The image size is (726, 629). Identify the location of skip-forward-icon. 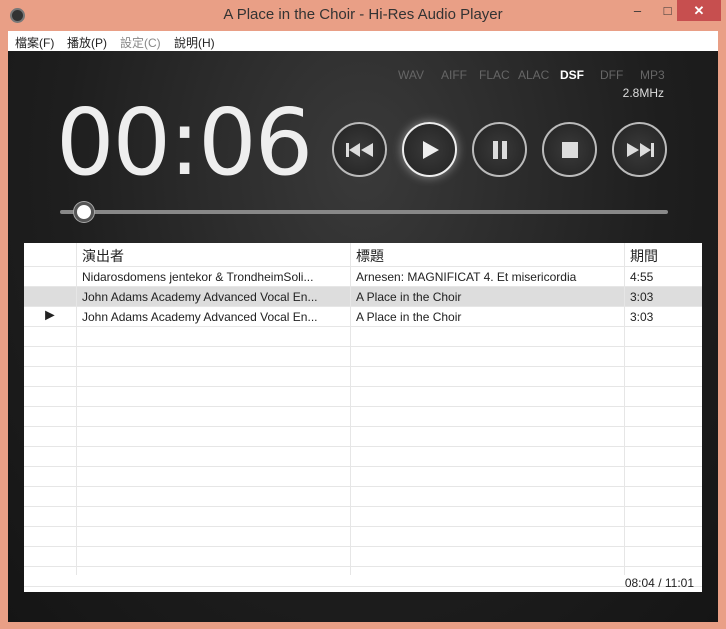
(640, 149).